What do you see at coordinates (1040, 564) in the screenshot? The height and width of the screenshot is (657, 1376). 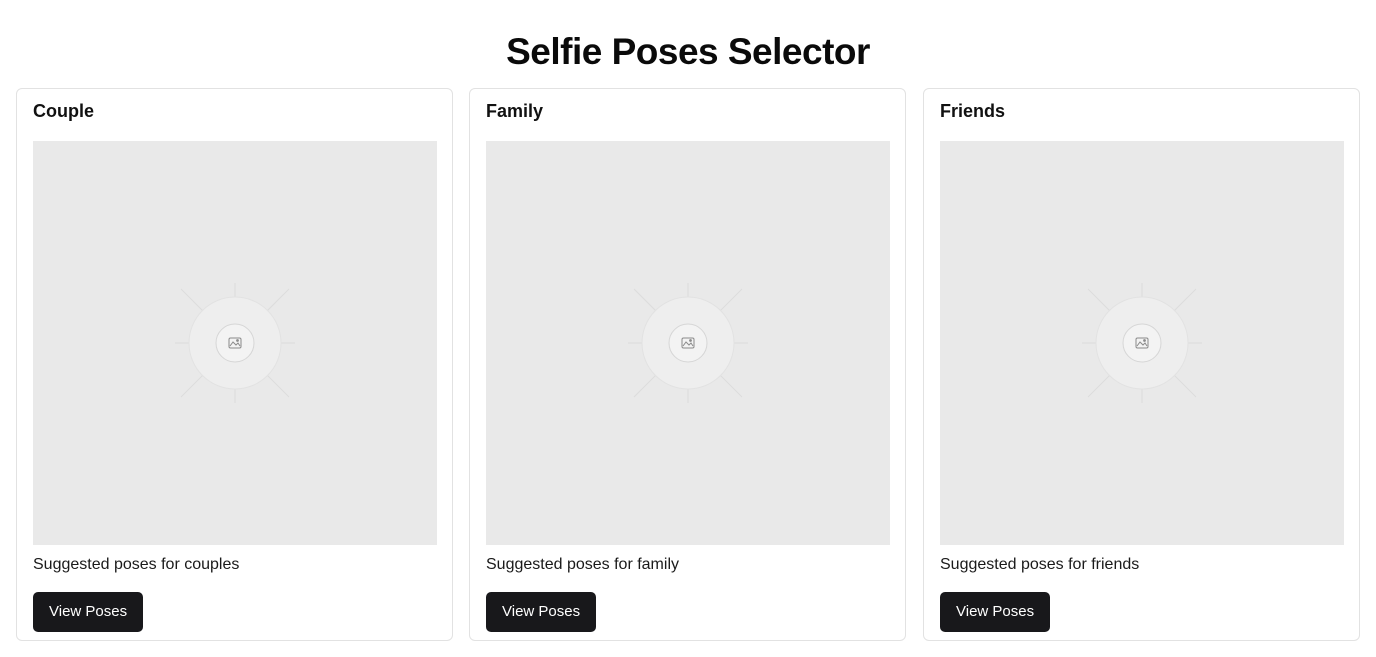 I see `card-description: Suggested poses for friends` at bounding box center [1040, 564].